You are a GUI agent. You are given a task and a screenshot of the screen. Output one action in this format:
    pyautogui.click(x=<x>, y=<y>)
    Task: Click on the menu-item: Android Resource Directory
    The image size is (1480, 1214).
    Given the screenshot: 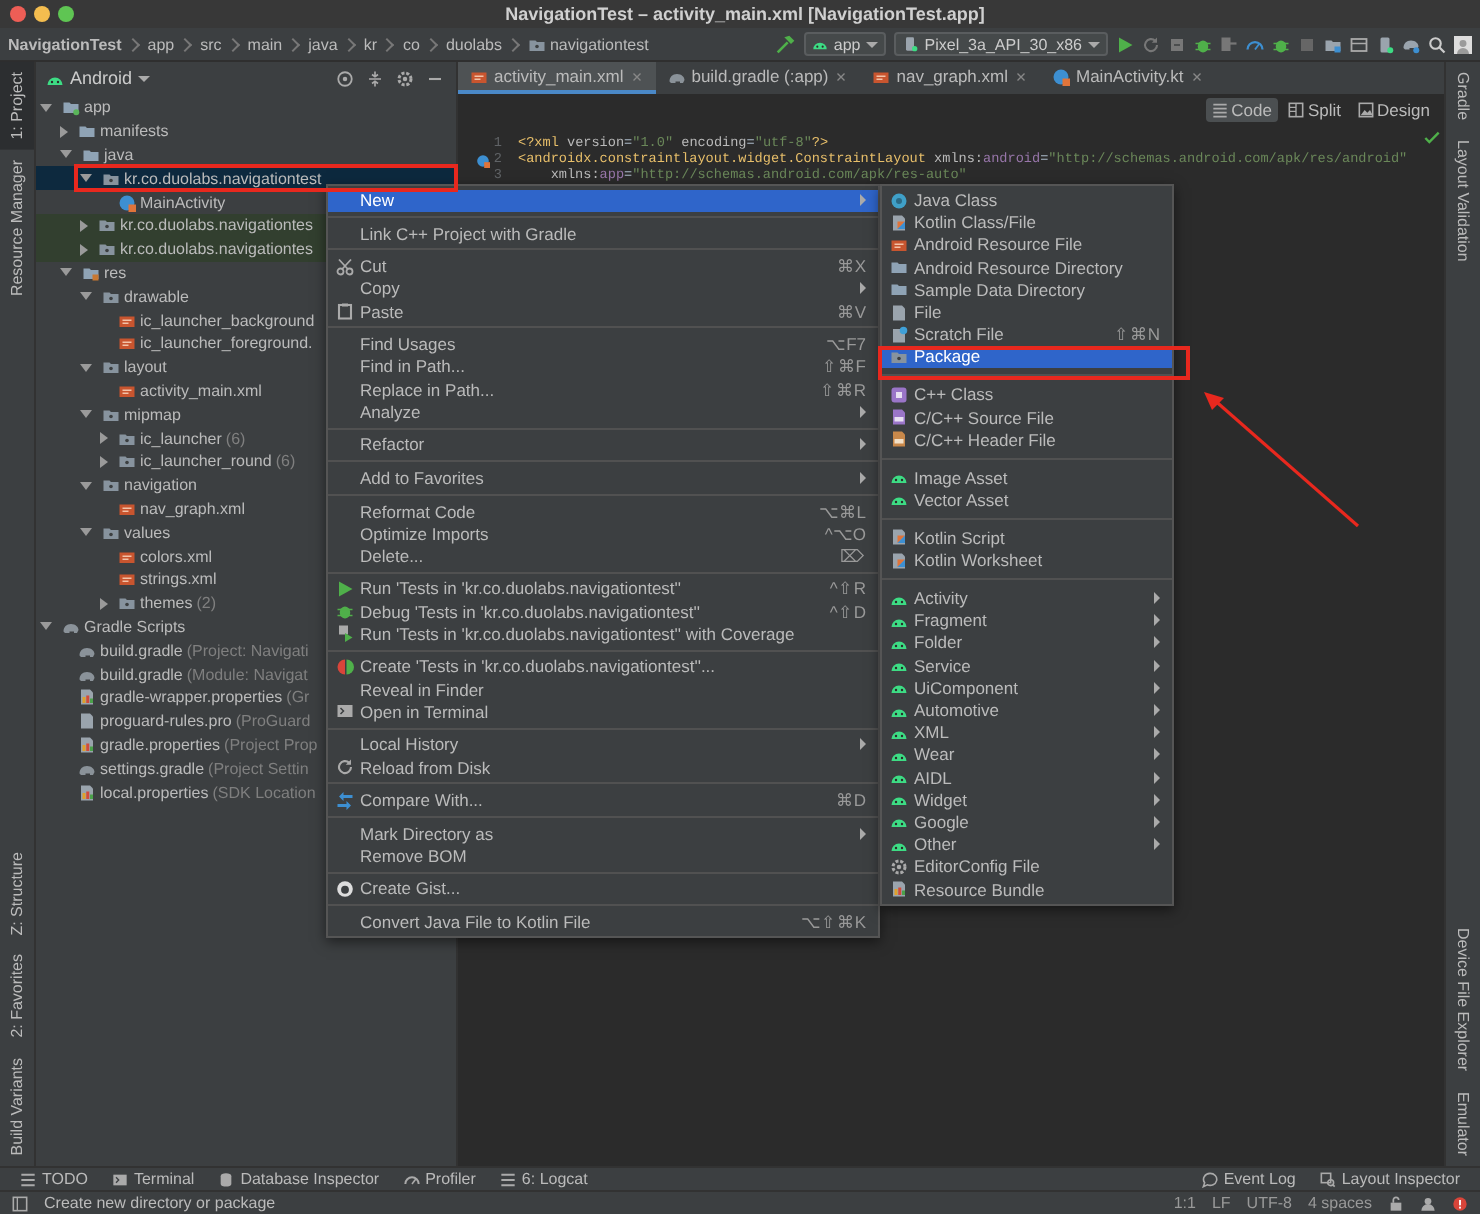 What is the action you would take?
    pyautogui.click(x=1027, y=267)
    